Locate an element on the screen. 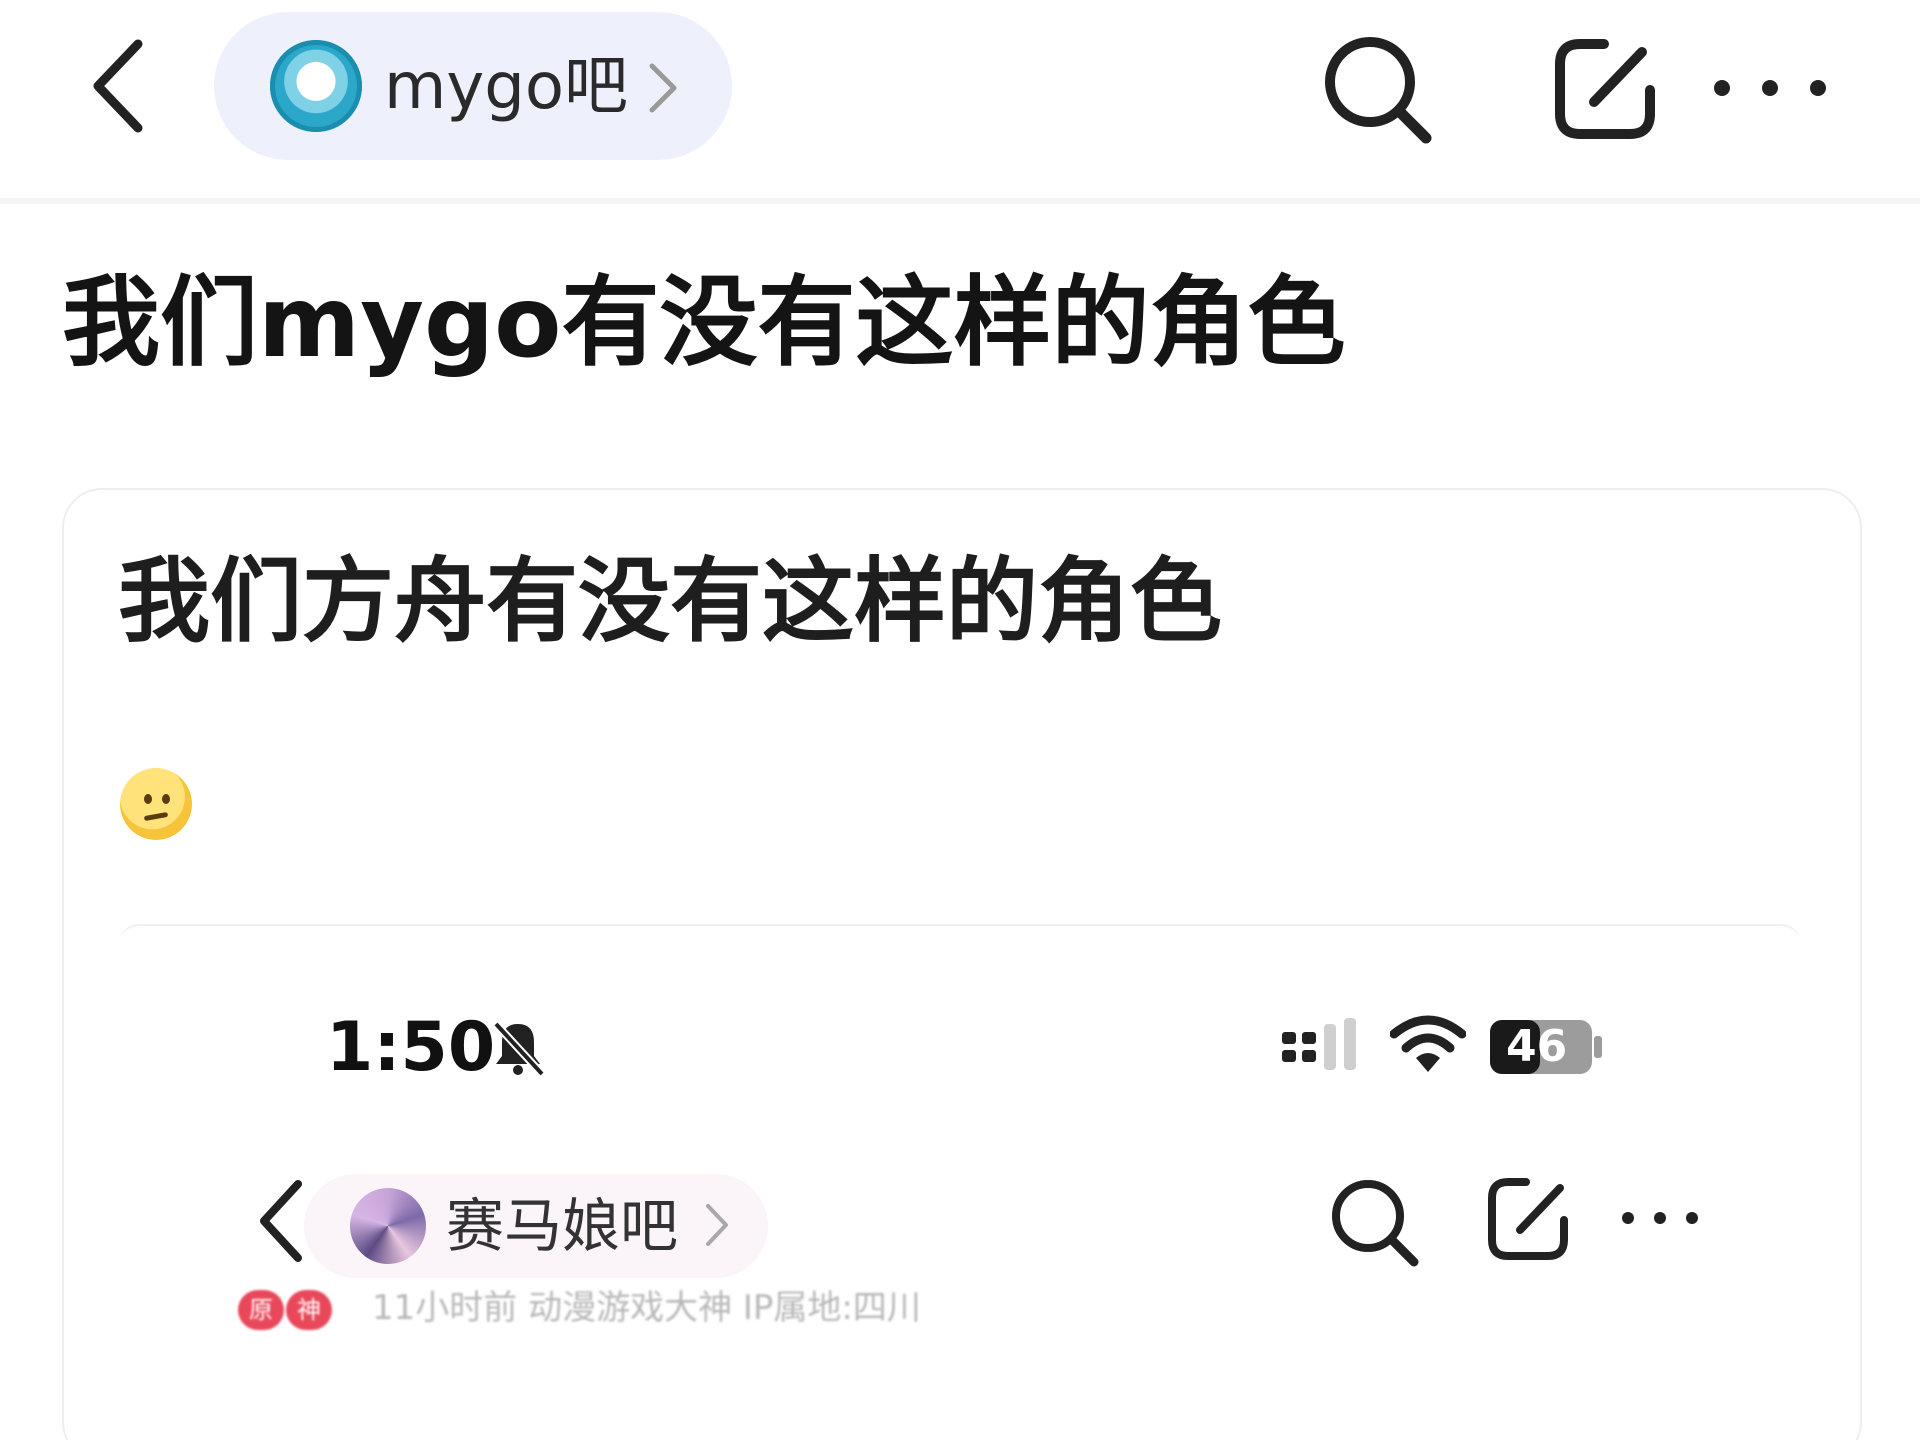  user-badges: 原 神 is located at coordinates (269, 1312).